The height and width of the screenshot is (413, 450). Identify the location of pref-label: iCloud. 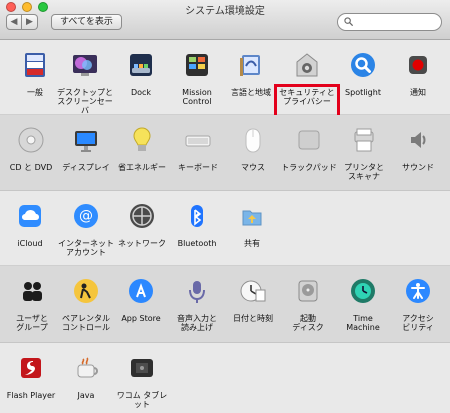
(30, 243).